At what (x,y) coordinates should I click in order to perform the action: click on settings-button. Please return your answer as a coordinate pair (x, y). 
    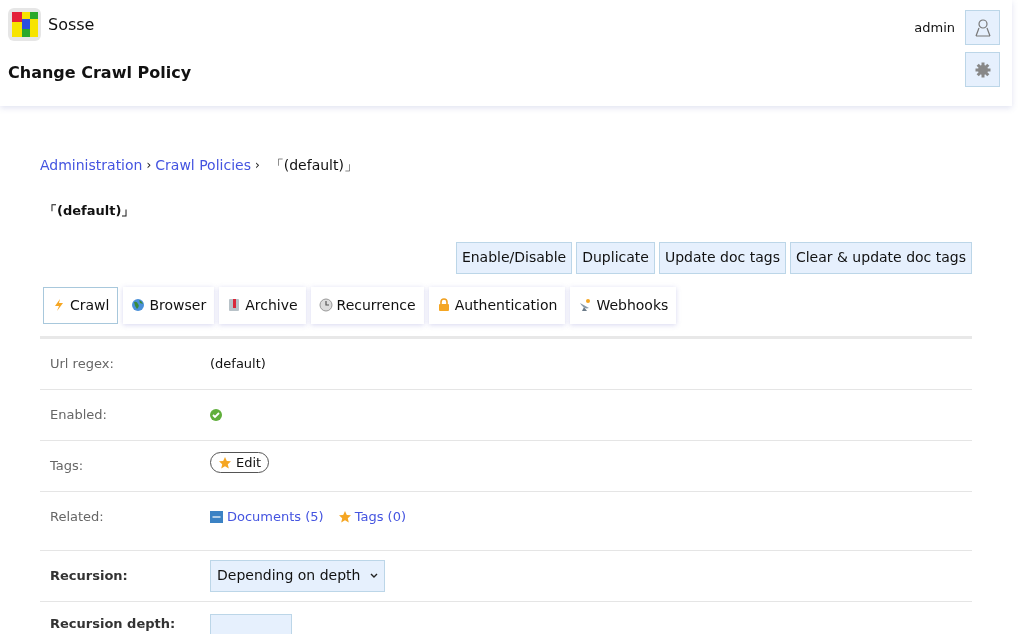
    Looking at the image, I should click on (982, 69).